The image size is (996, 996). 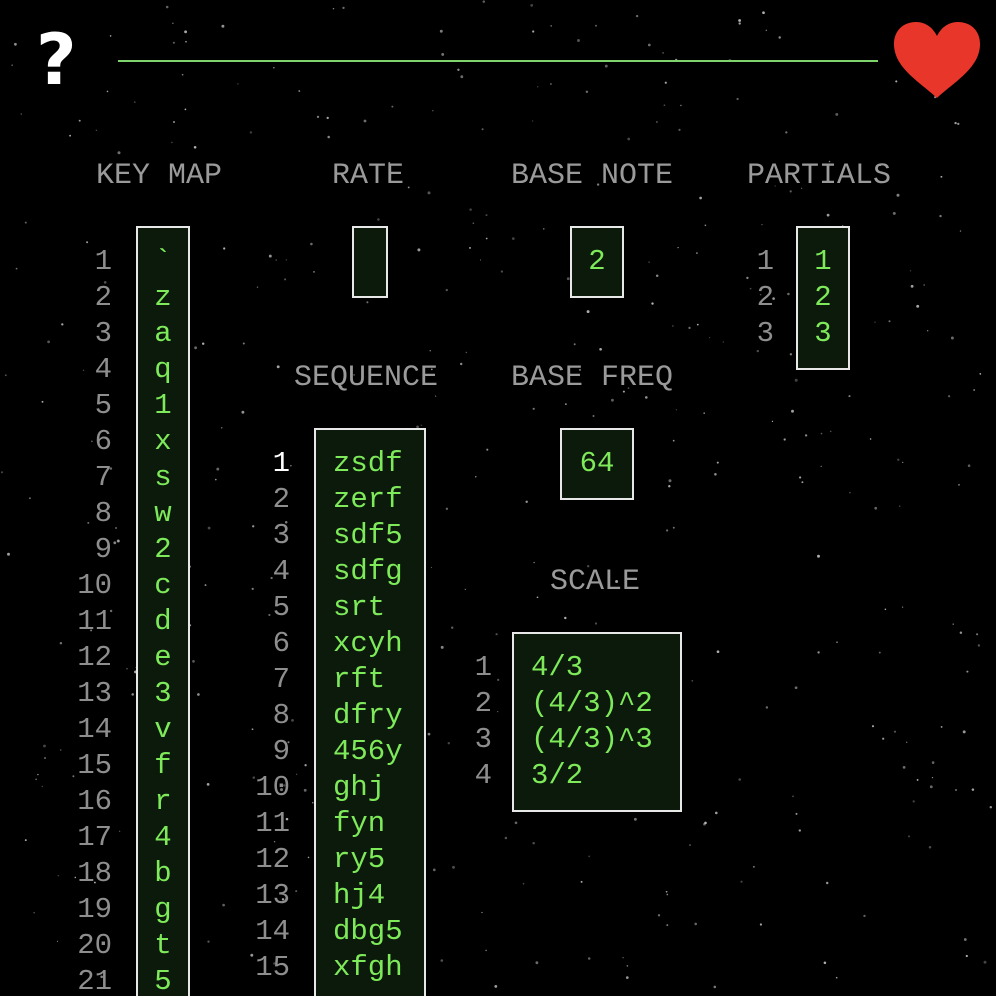 I want to click on sequence-index: 8, so click(x=281, y=715).